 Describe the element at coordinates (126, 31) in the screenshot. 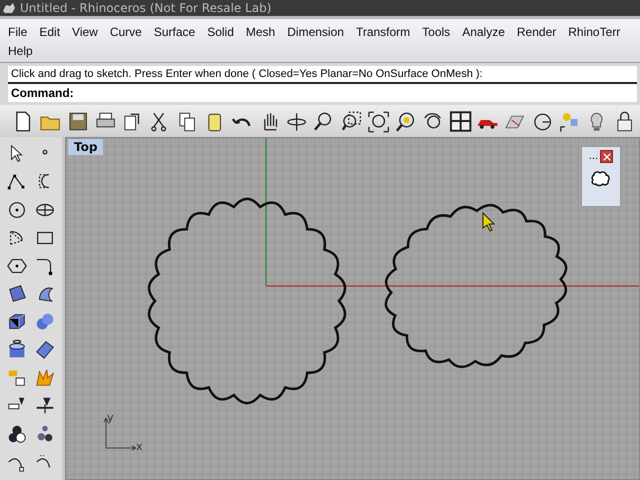

I see `menu-item: Curve` at that location.